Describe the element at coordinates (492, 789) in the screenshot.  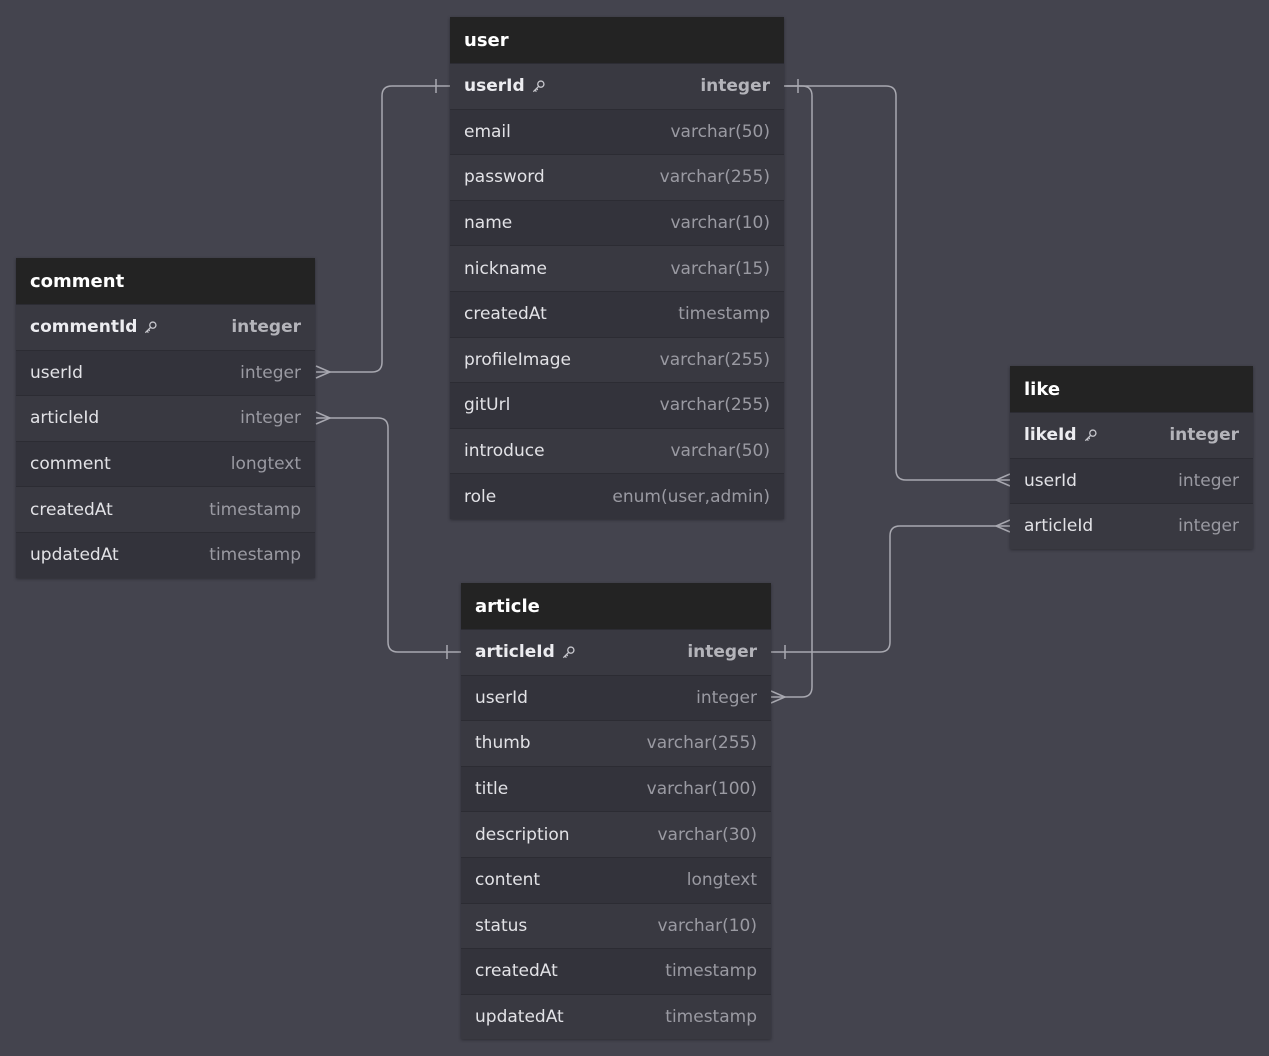
I see `column-name-text: title` at that location.